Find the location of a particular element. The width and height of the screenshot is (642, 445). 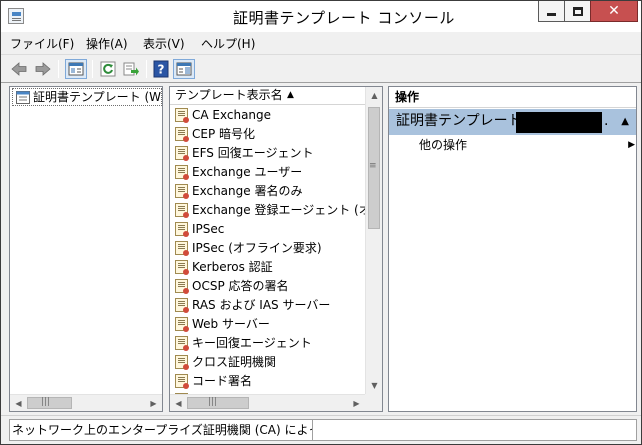

template-list-item: Exchange ユーザー is located at coordinates (269, 172).